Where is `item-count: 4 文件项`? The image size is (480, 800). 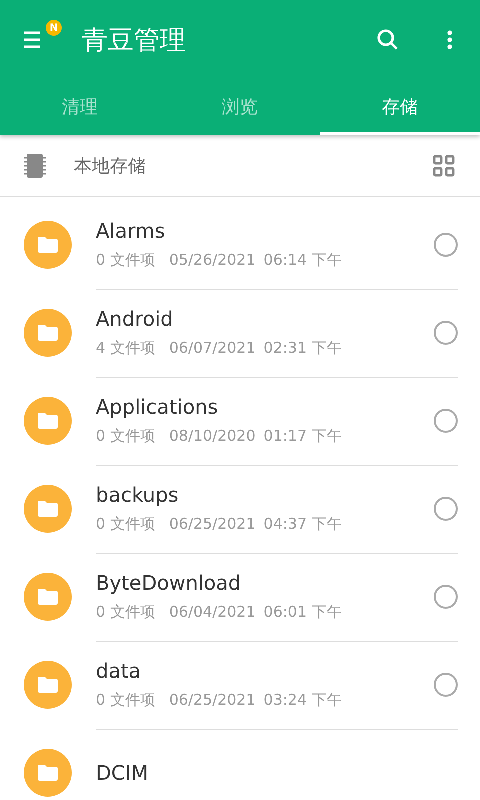
item-count: 4 文件项 is located at coordinates (126, 348).